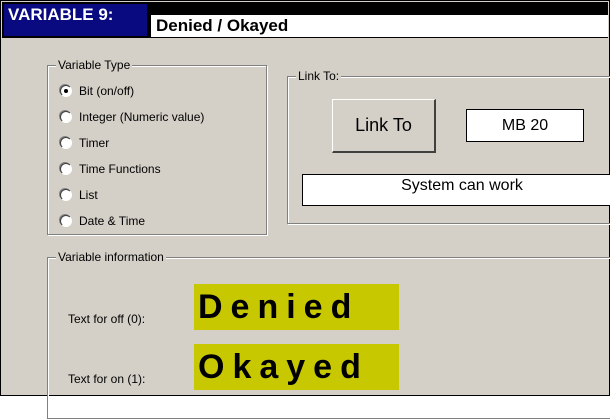 The height and width of the screenshot is (419, 610). What do you see at coordinates (296, 367) in the screenshot?
I see `text-for-on-value: Okayed` at bounding box center [296, 367].